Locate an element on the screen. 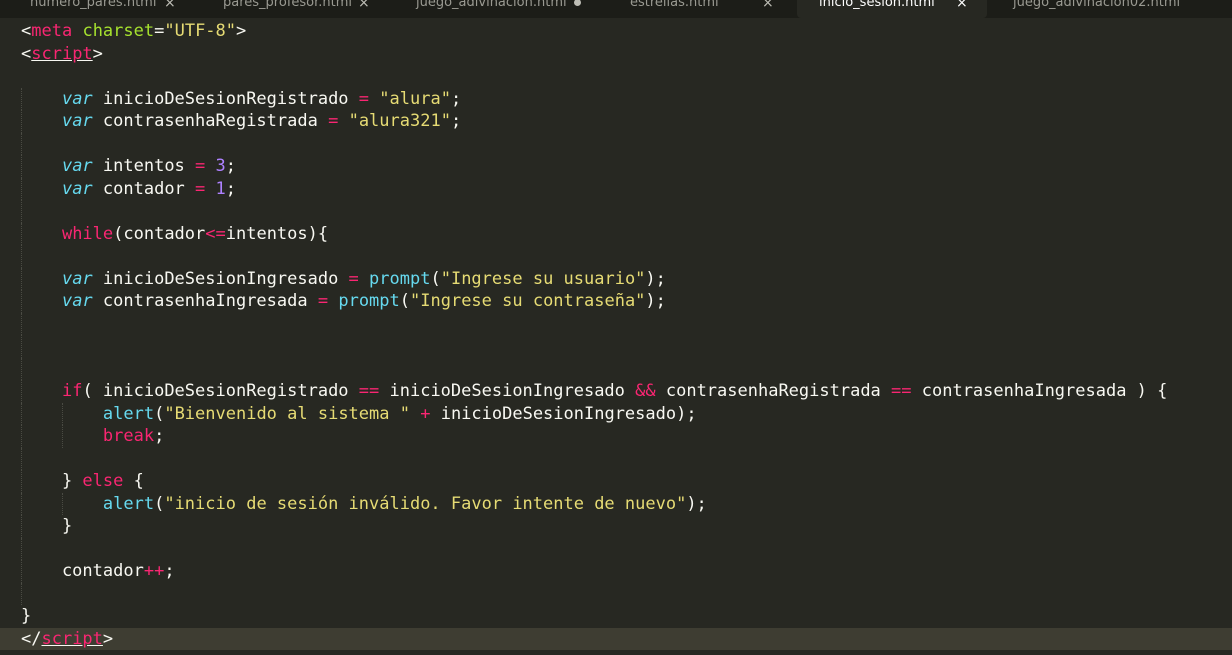 The width and height of the screenshot is (1232, 655). code-line: <meta charset="UTF-8"> is located at coordinates (616, 31).